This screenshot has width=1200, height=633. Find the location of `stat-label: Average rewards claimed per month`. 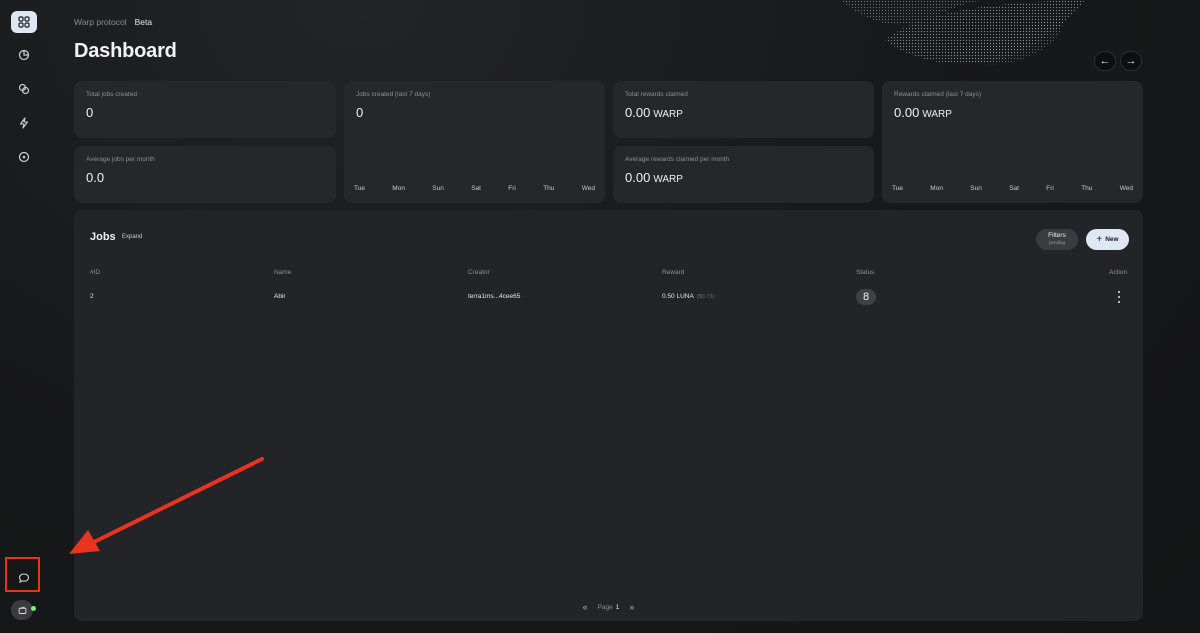

stat-label: Average rewards claimed per month is located at coordinates (677, 159).